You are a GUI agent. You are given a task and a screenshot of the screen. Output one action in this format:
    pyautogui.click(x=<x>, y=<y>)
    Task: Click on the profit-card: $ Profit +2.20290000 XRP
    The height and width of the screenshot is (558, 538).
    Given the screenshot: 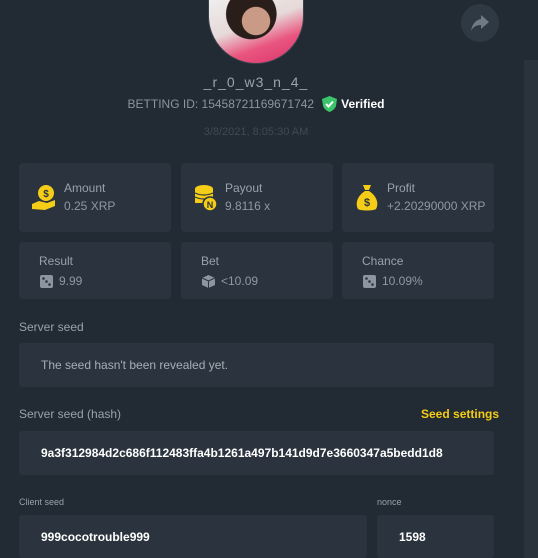 What is the action you would take?
    pyautogui.click(x=418, y=197)
    